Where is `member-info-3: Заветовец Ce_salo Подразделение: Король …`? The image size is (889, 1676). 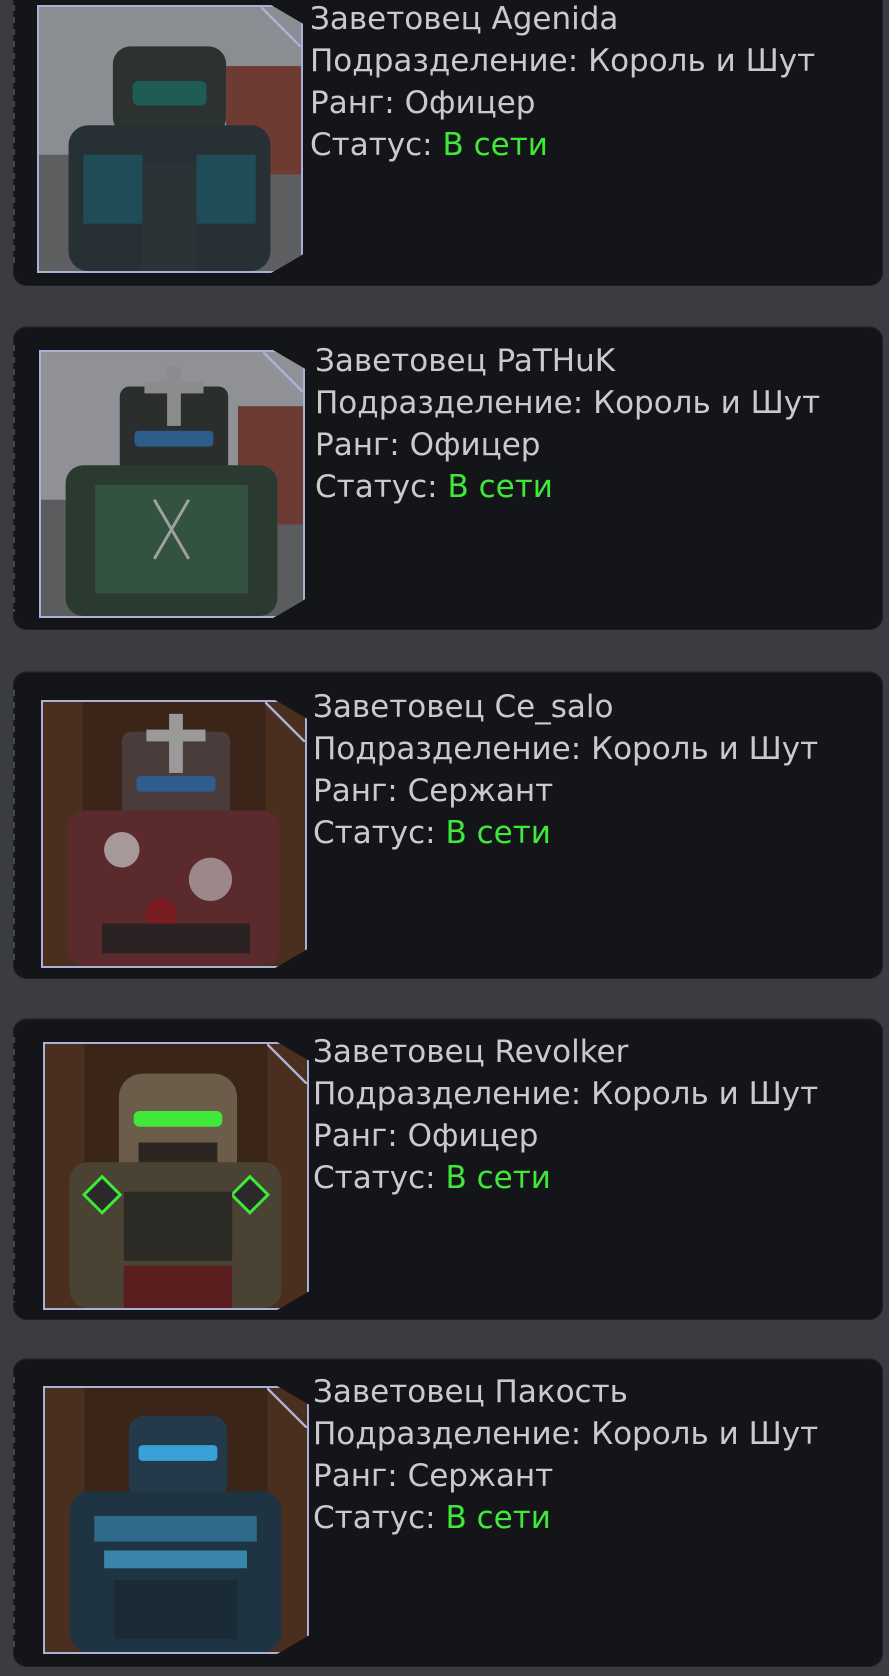
member-info-3: Заветовец Ce_salo Подразделение: Король … is located at coordinates (565, 770).